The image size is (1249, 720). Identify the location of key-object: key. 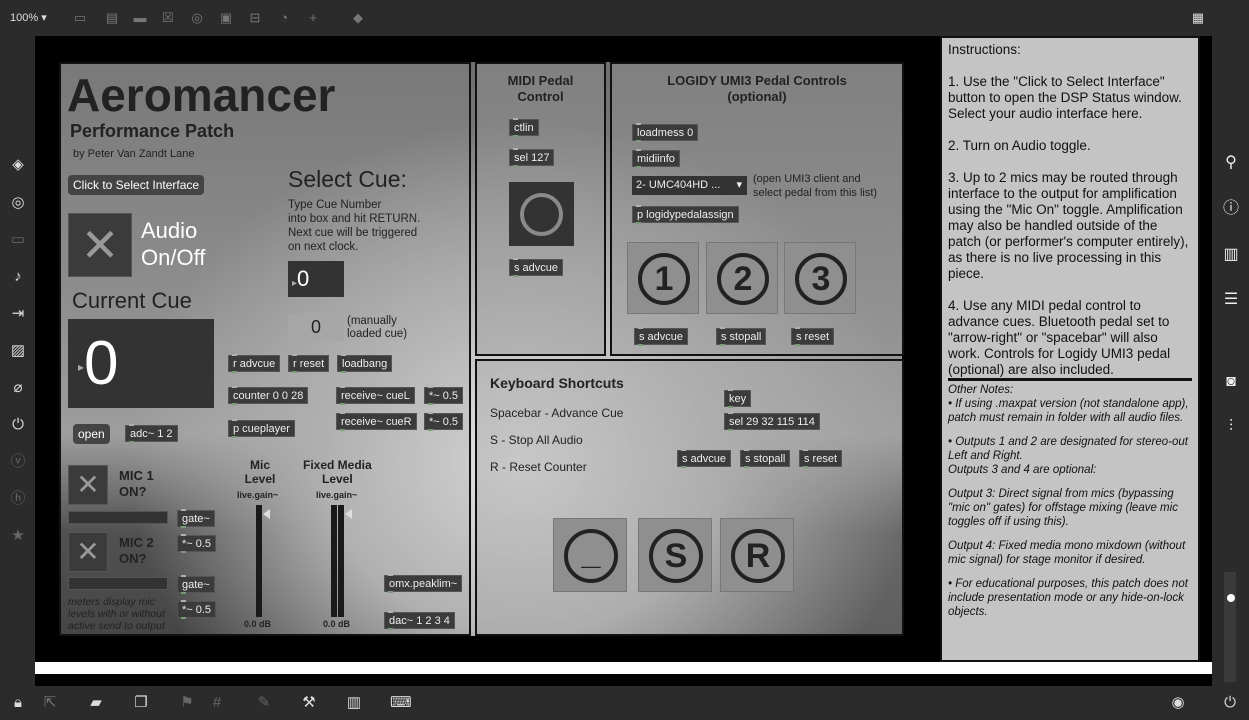
(738, 398).